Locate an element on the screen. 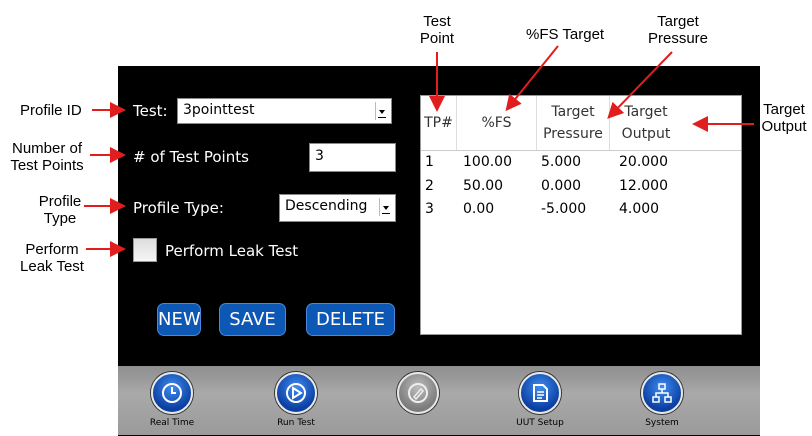 This screenshot has width=812, height=436. arrow-target-pressure is located at coordinates (640, 85).